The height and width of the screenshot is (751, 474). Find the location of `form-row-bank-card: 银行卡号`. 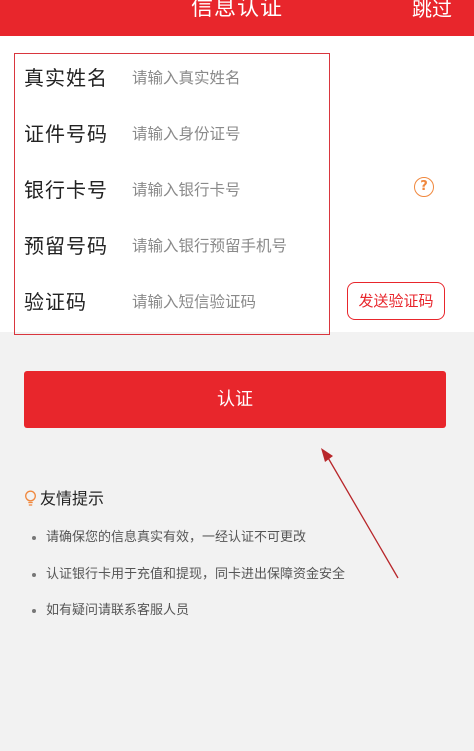

form-row-bank-card: 银行卡号 is located at coordinates (237, 190).